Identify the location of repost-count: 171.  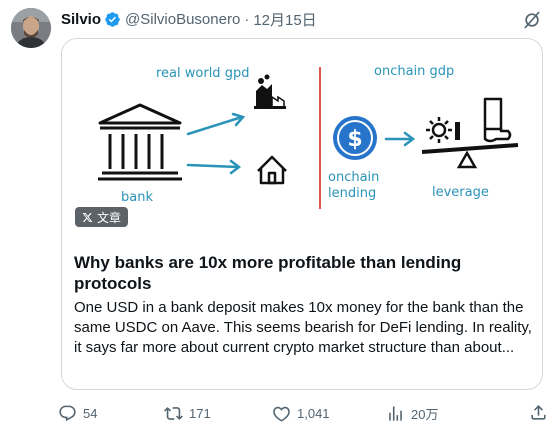
(200, 413).